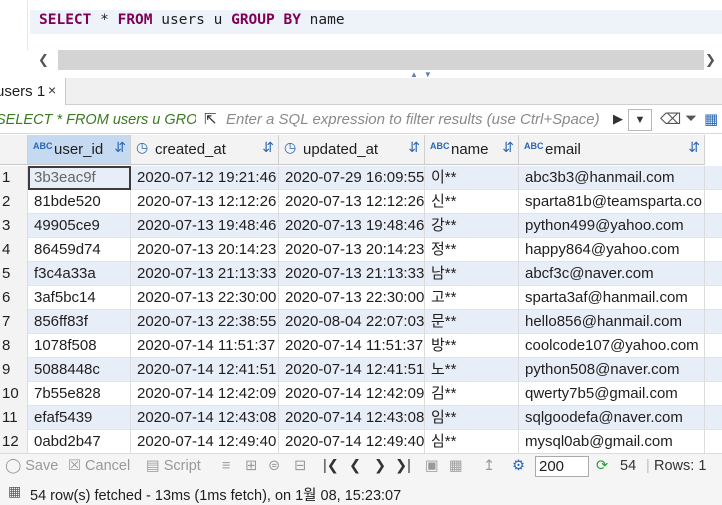  Describe the element at coordinates (612, 441) in the screenshot. I see `cell-email: mysql0ab@gmail.com` at that location.